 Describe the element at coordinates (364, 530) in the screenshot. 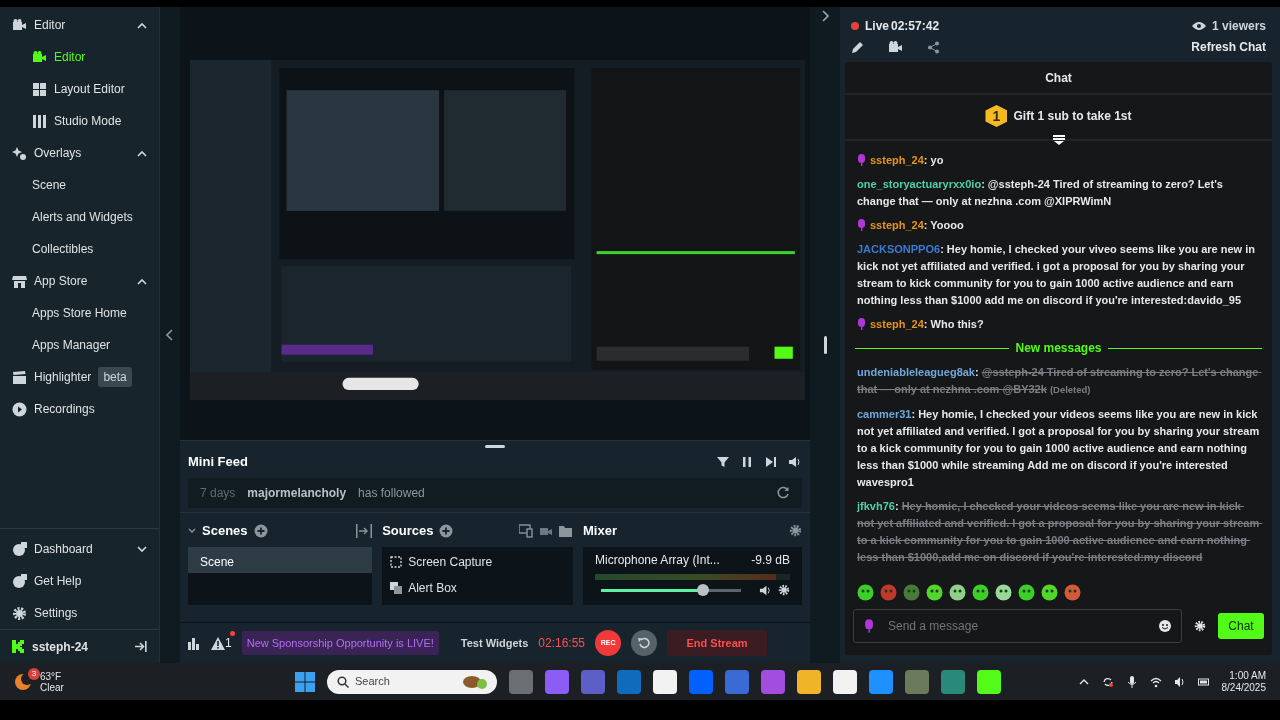

I see `transition-icon` at that location.